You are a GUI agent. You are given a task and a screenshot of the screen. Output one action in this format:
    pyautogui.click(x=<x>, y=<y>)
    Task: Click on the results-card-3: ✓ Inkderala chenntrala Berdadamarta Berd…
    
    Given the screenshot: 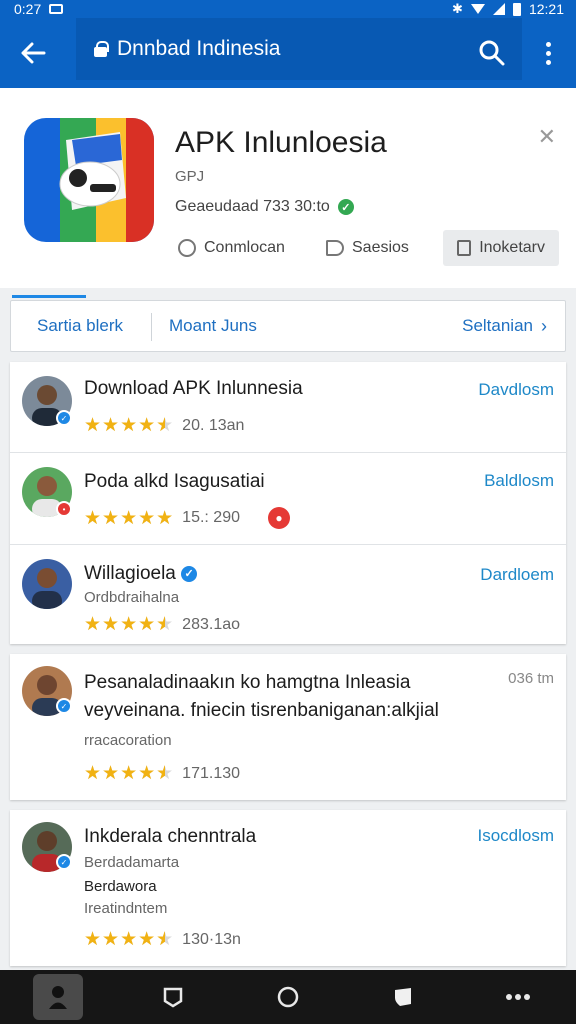 What is the action you would take?
    pyautogui.click(x=288, y=888)
    